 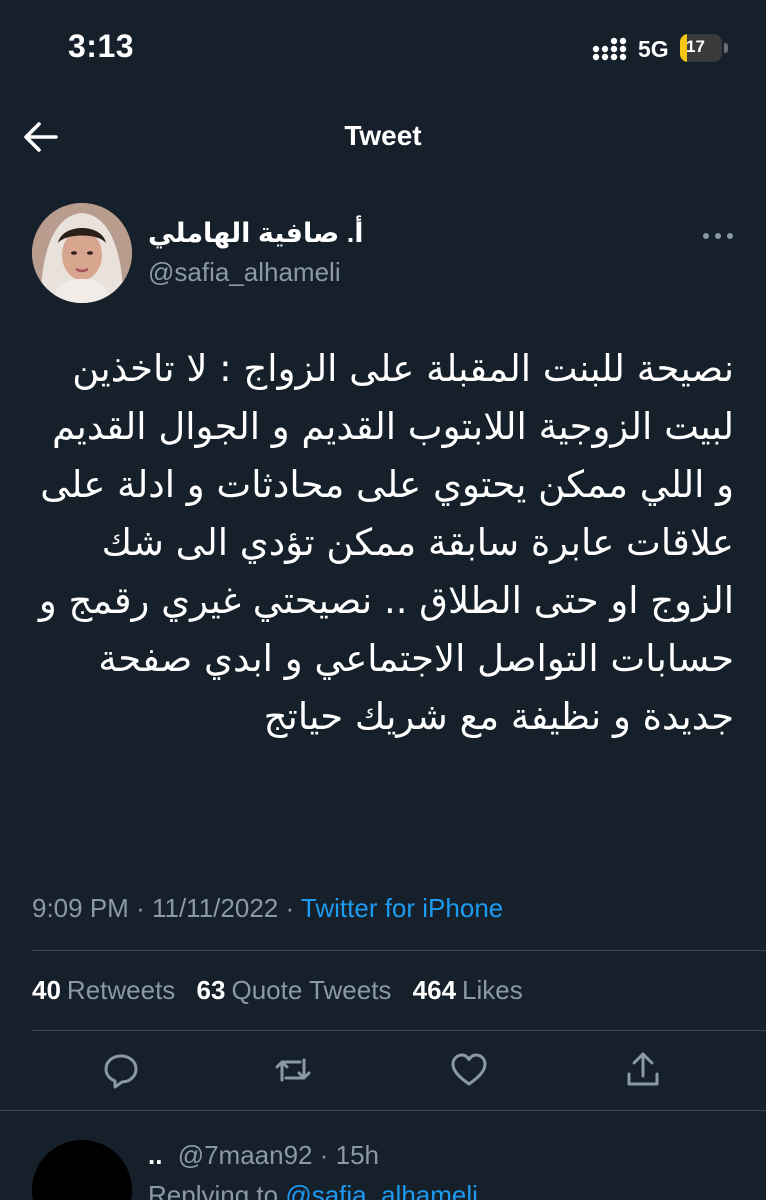 What do you see at coordinates (643, 1070) in the screenshot?
I see `share-icon` at bounding box center [643, 1070].